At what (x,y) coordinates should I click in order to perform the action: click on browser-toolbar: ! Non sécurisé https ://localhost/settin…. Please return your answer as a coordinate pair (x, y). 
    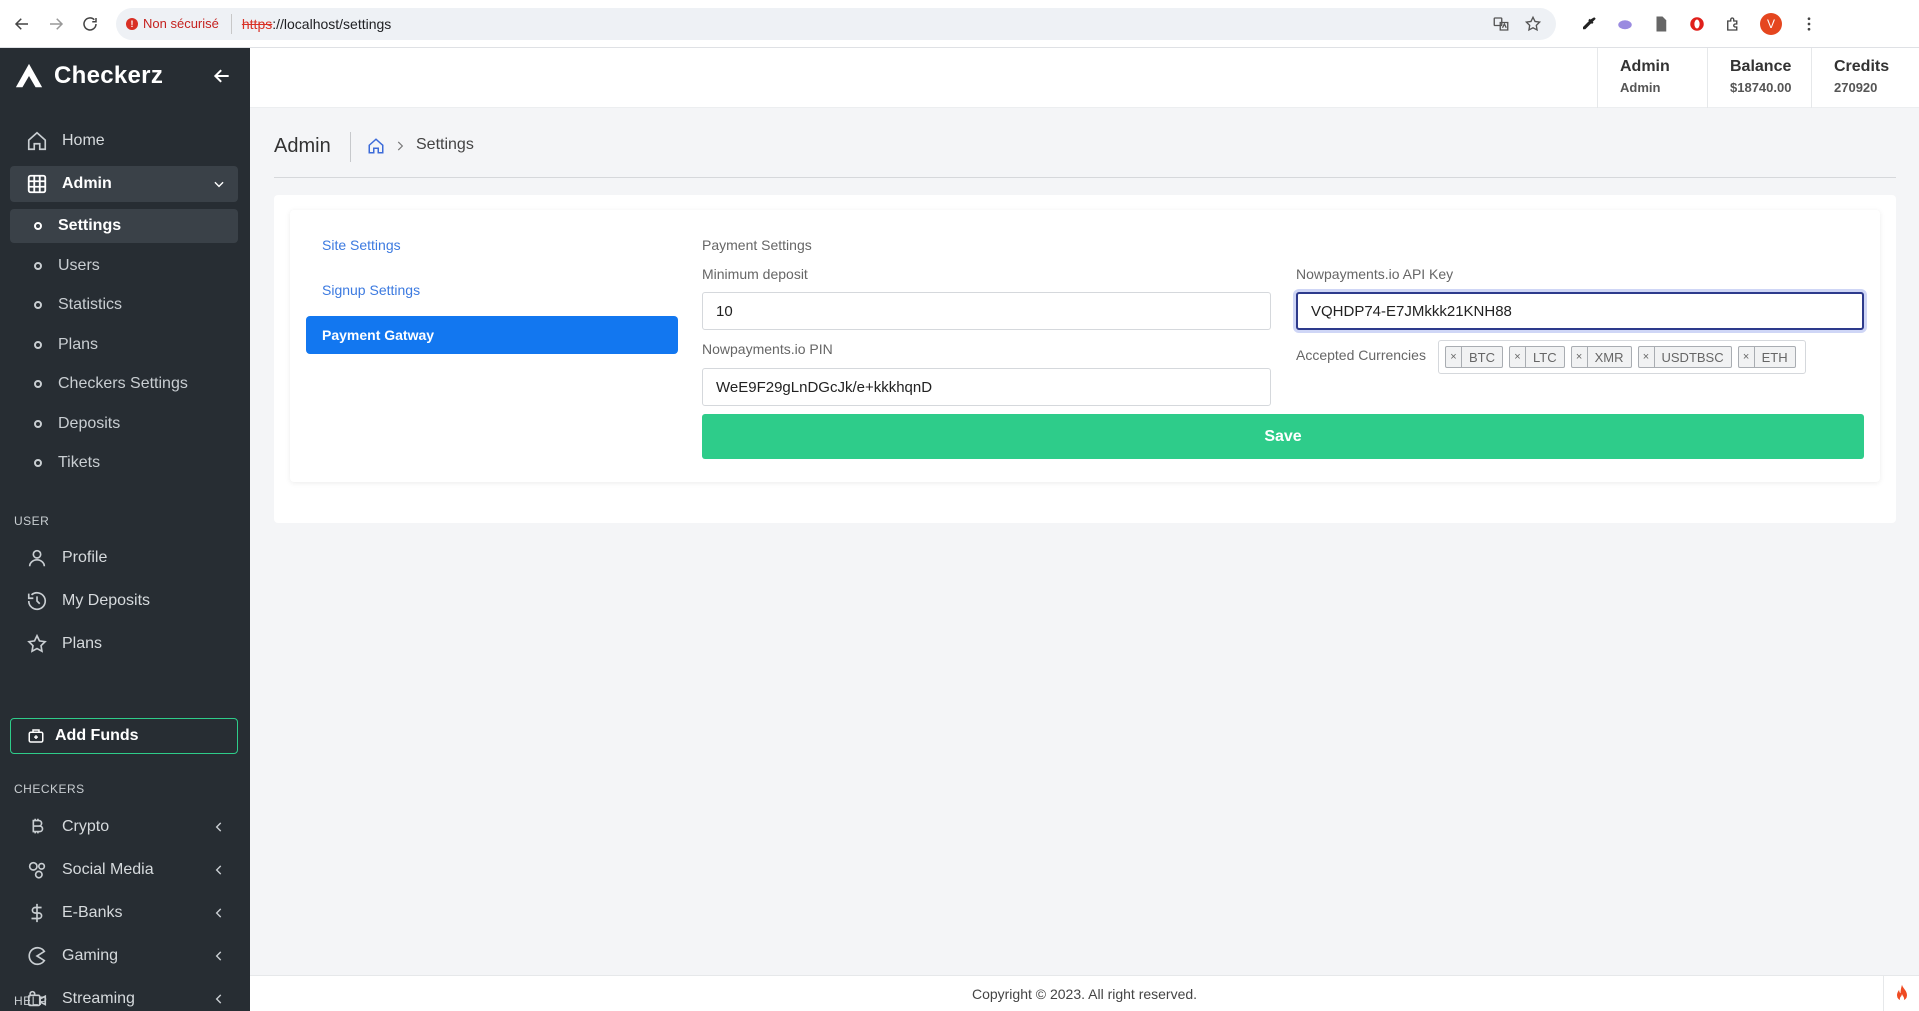
    Looking at the image, I should click on (959, 24).